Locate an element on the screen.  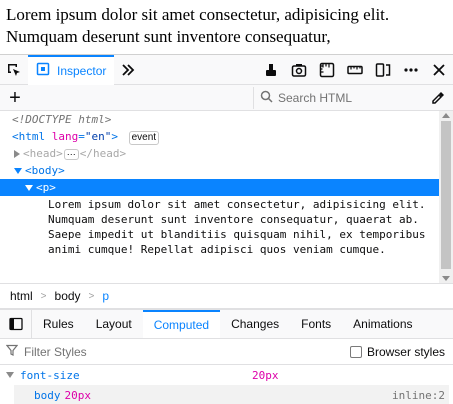
tab-rules: Rules is located at coordinates (58, 324).